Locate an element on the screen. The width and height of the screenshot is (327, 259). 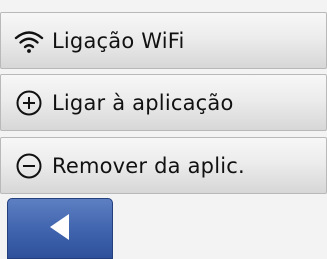
wifi-icon is located at coordinates (29, 41).